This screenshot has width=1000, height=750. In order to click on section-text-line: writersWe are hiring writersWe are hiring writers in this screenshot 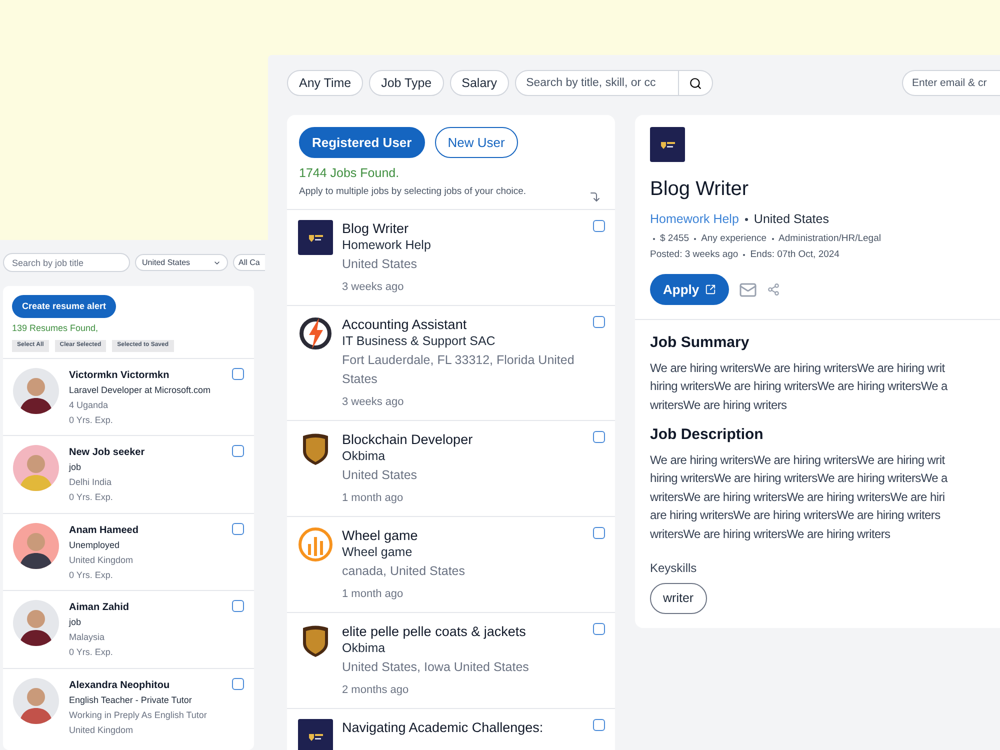, I will do `click(771, 534)`.